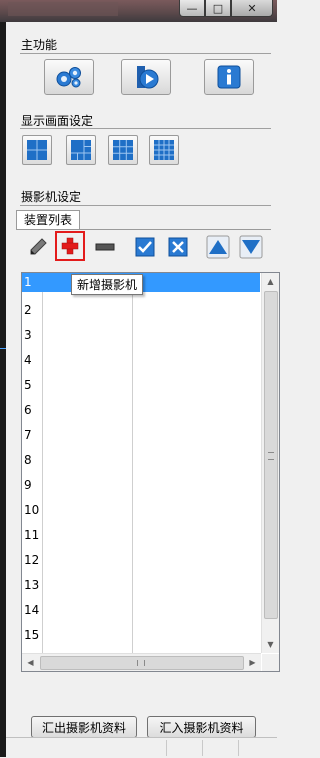  I want to click on layout-1x1-button, so click(37, 150).